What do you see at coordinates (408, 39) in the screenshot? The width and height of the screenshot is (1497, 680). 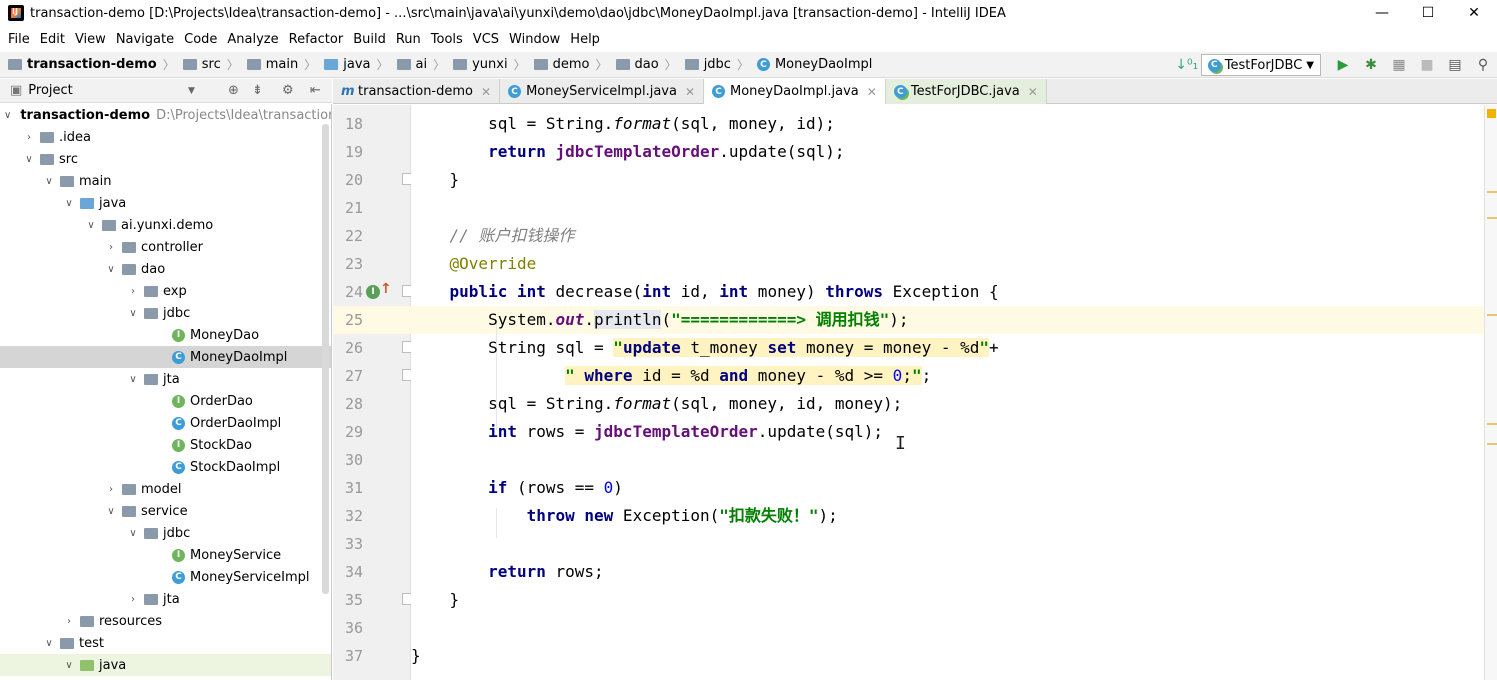 I see `menu-run: Run` at bounding box center [408, 39].